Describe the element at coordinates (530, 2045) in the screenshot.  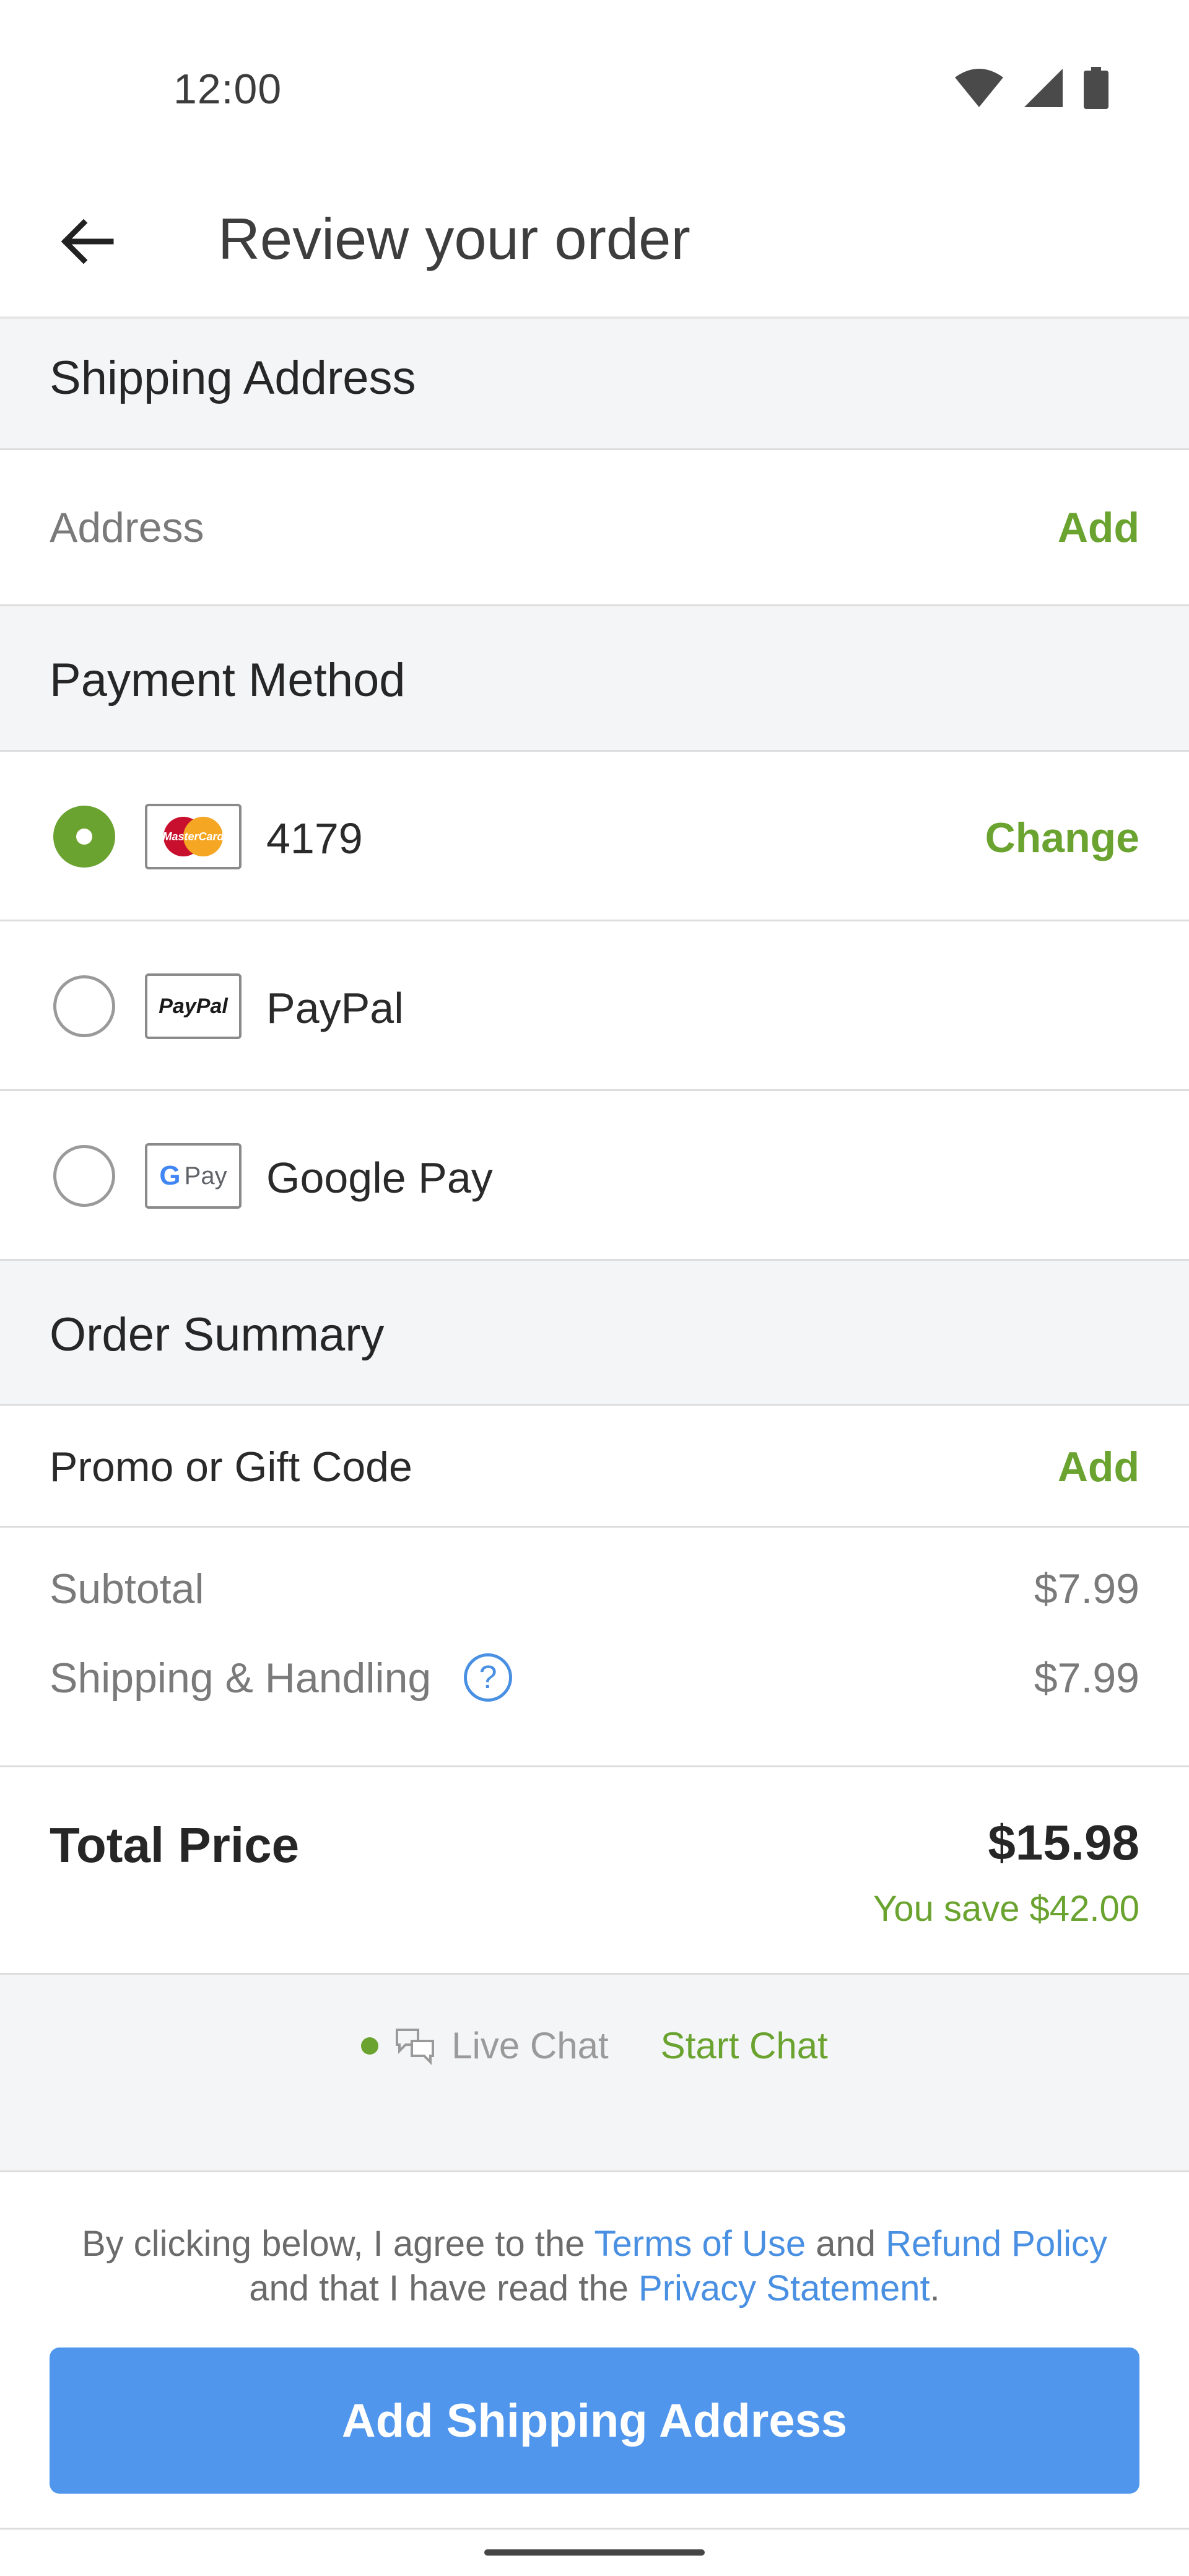
I see `live-chat-label: Live Chat` at that location.